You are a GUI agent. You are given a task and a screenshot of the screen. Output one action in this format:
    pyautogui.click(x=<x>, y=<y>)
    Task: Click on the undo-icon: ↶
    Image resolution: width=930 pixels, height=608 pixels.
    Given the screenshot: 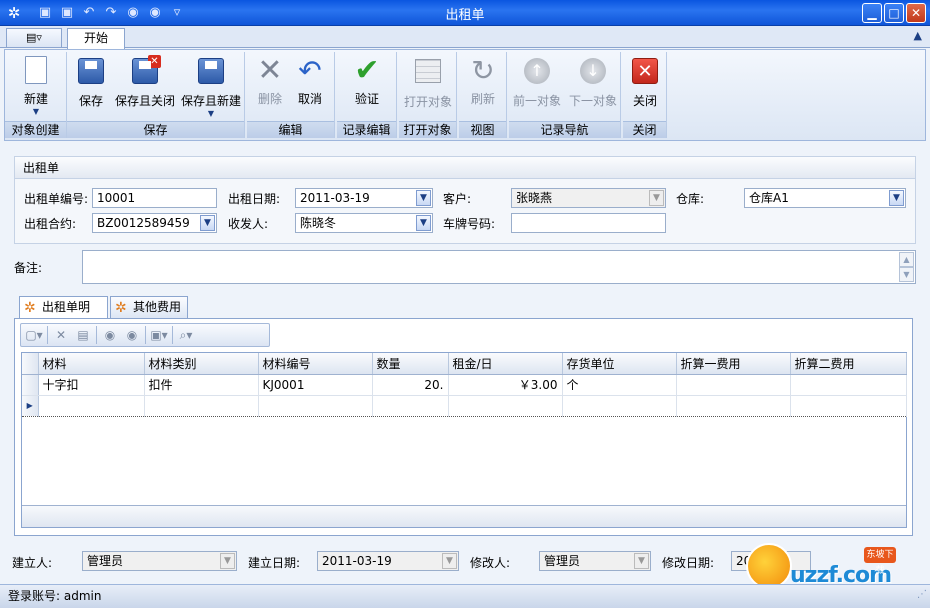 What is the action you would take?
    pyautogui.click(x=310, y=70)
    